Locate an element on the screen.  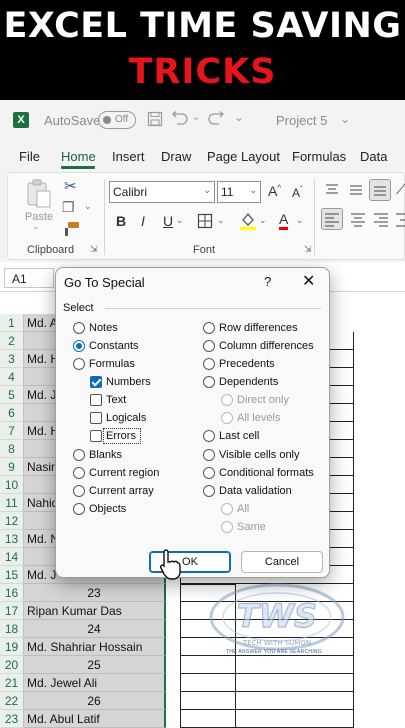
cell-a: Md. Abul Latif is located at coordinates (95, 719).